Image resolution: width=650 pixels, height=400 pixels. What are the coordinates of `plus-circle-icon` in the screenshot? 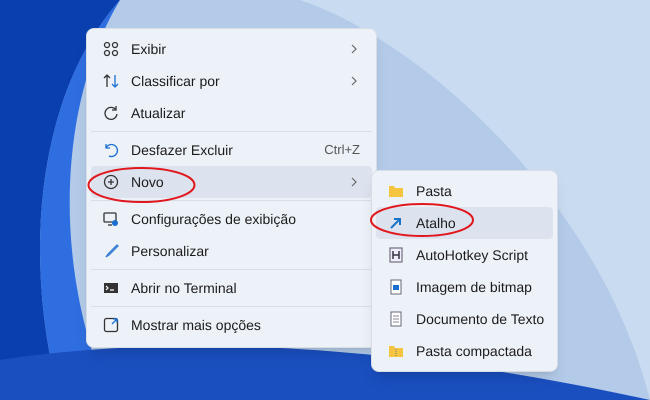 It's located at (111, 182).